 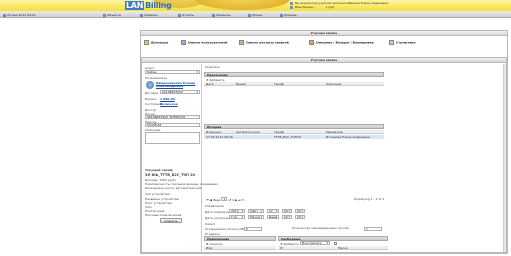 What do you see at coordinates (214, 206) in the screenshot?
I see `sched-title: Управление` at bounding box center [214, 206].